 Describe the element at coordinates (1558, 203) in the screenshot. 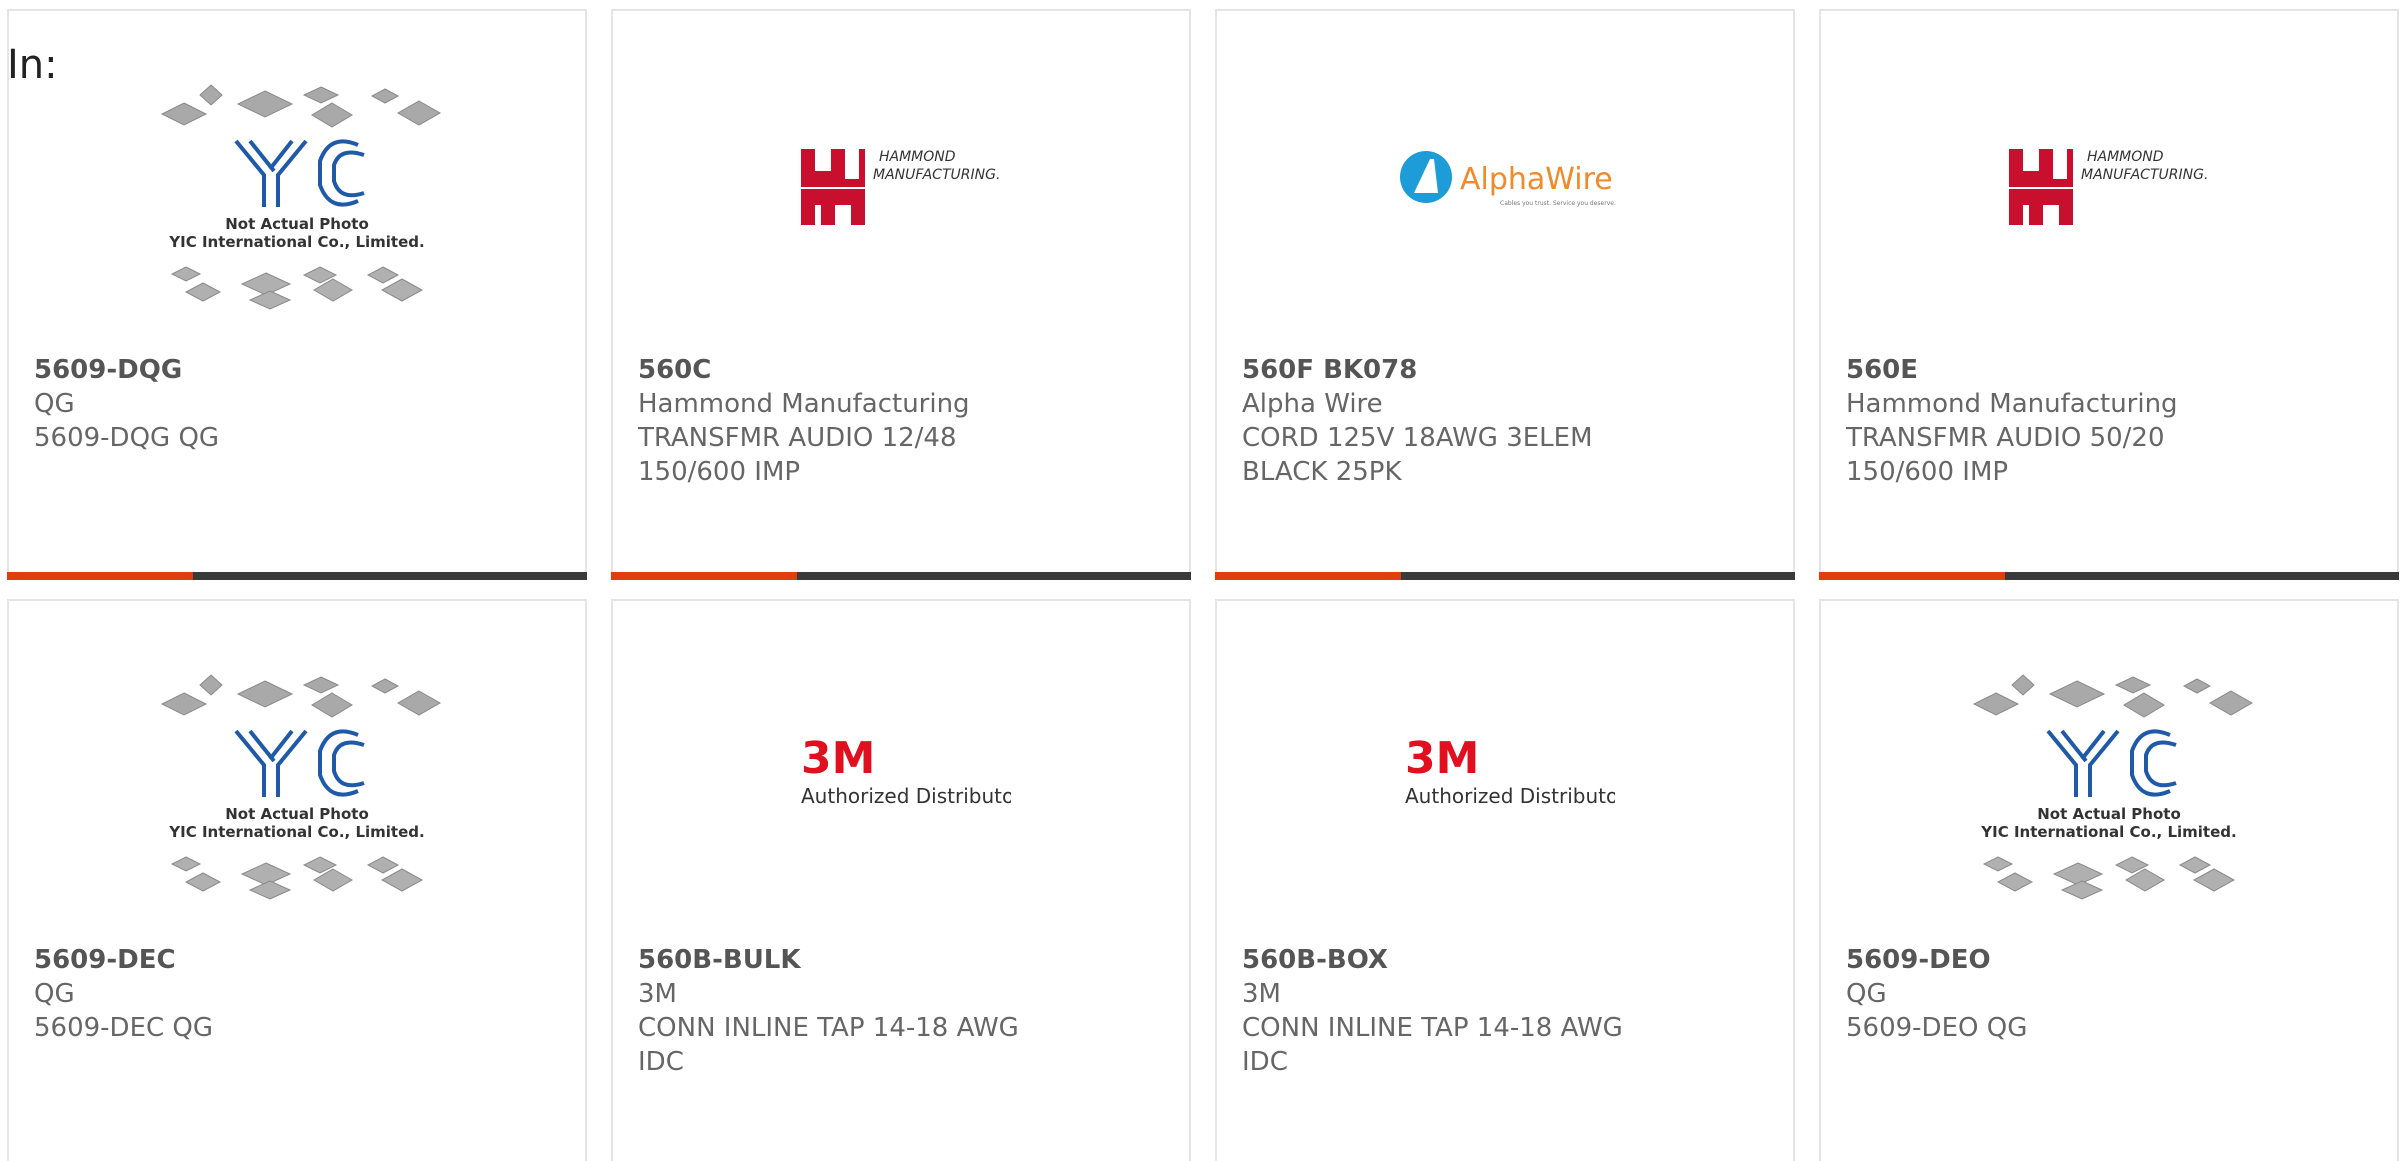

I see `svg-text:Cables you trust. Service you: Cables you trust. Service you deserve.` at that location.